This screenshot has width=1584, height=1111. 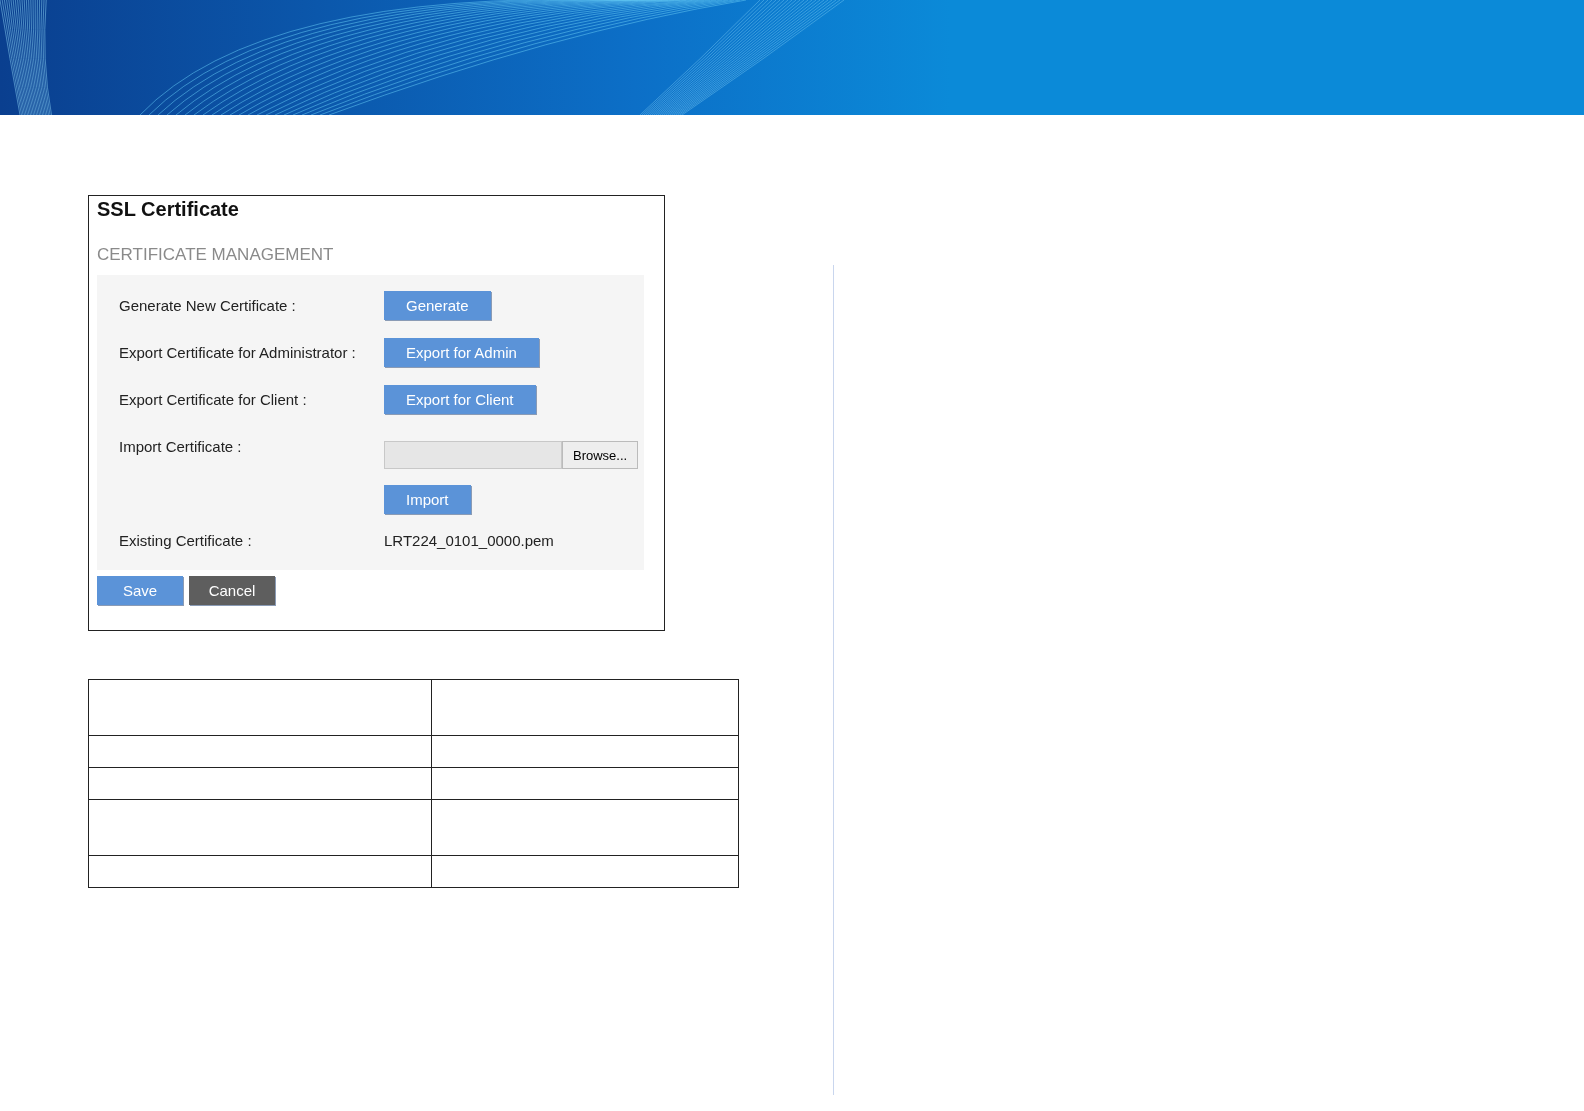 What do you see at coordinates (437, 305) in the screenshot?
I see `action-button: Generate` at bounding box center [437, 305].